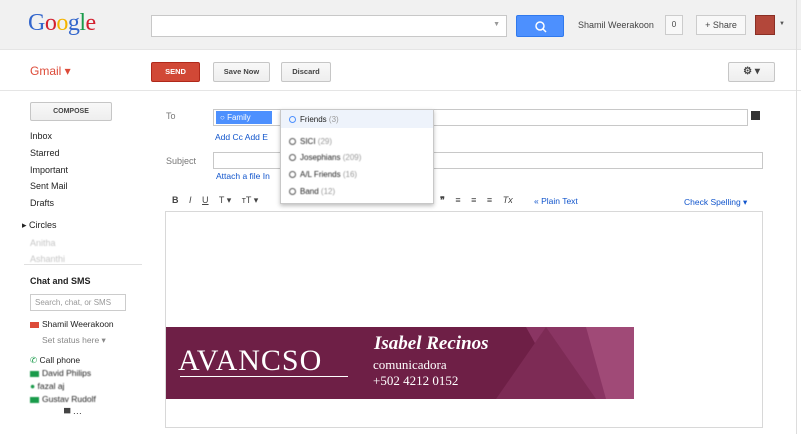 This screenshot has width=801, height=434. Describe the element at coordinates (60, 360) in the screenshot. I see `call-phone-label: Call phone` at that location.